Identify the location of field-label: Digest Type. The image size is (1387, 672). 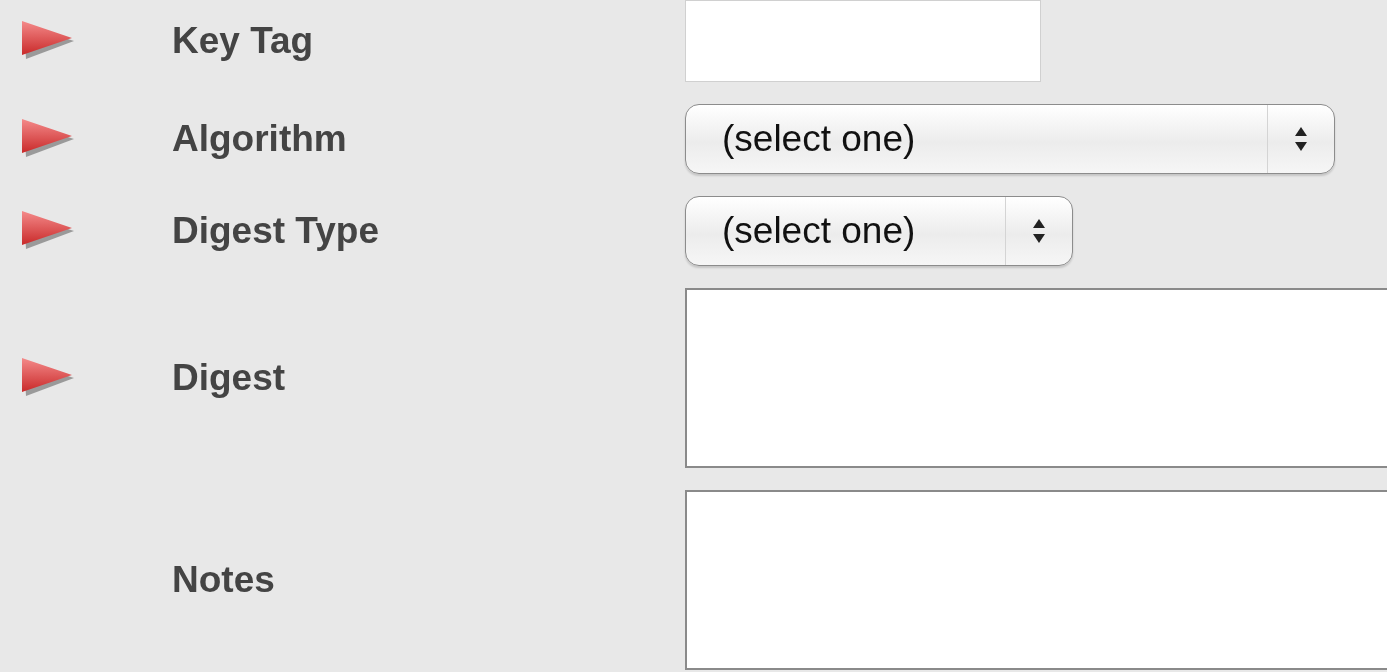
(275, 231).